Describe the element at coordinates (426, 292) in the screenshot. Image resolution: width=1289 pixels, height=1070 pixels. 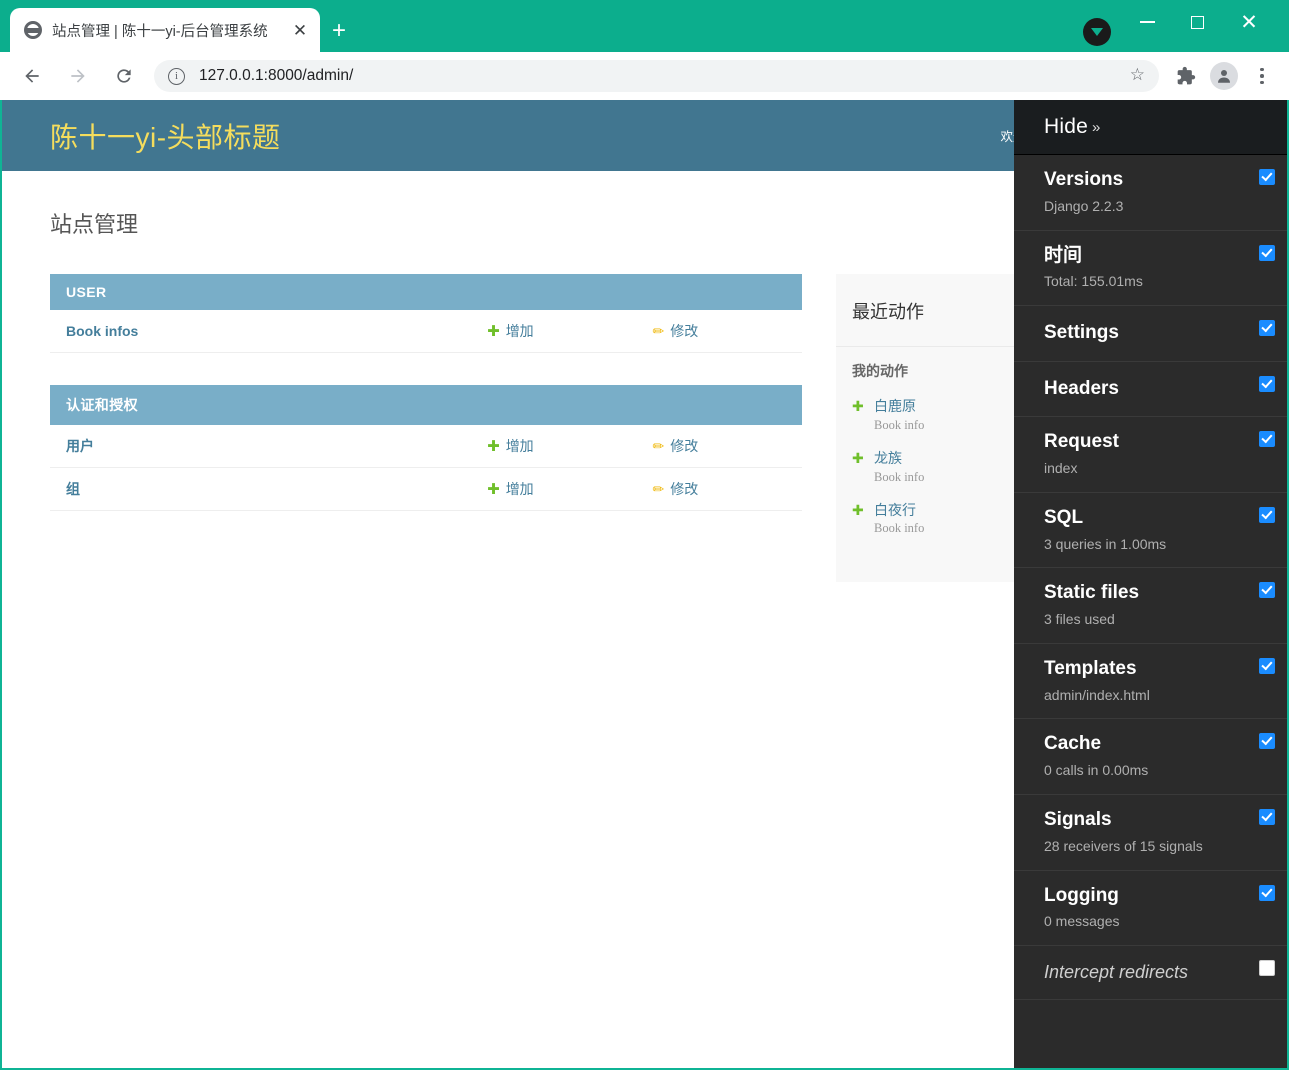
I see `app-caption: USER` at that location.